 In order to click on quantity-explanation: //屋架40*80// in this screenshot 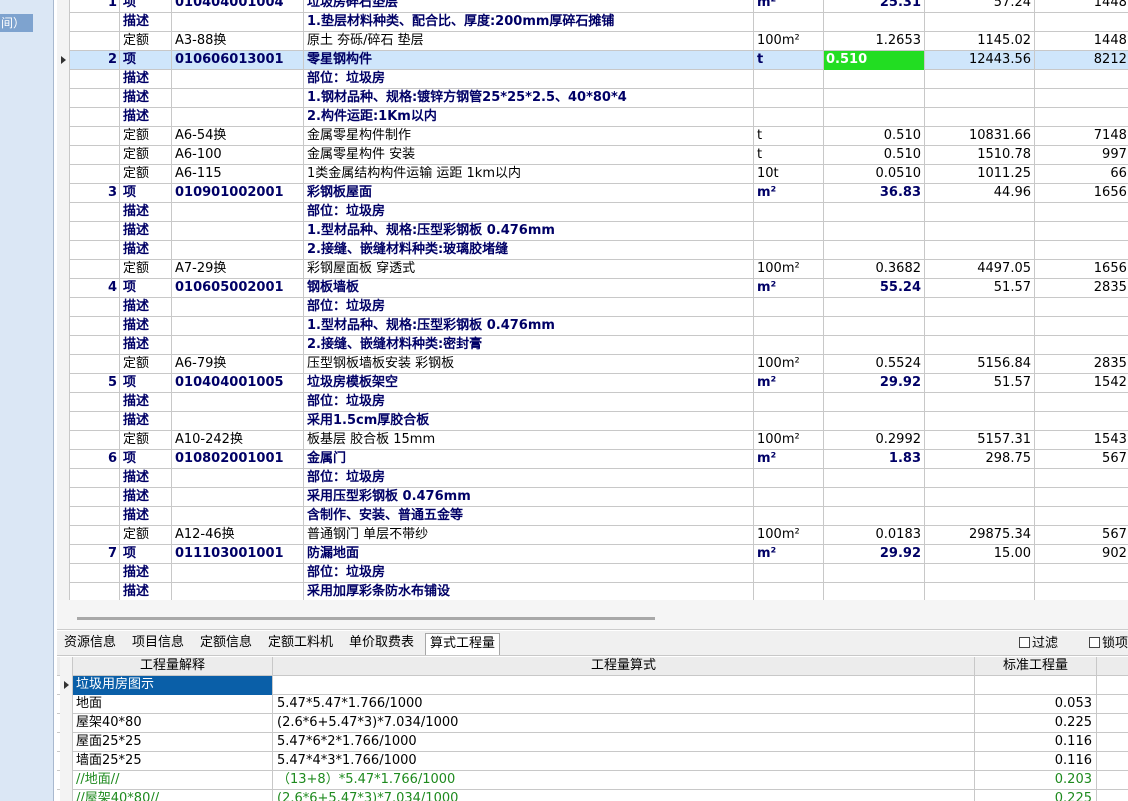, I will do `click(173, 795)`.